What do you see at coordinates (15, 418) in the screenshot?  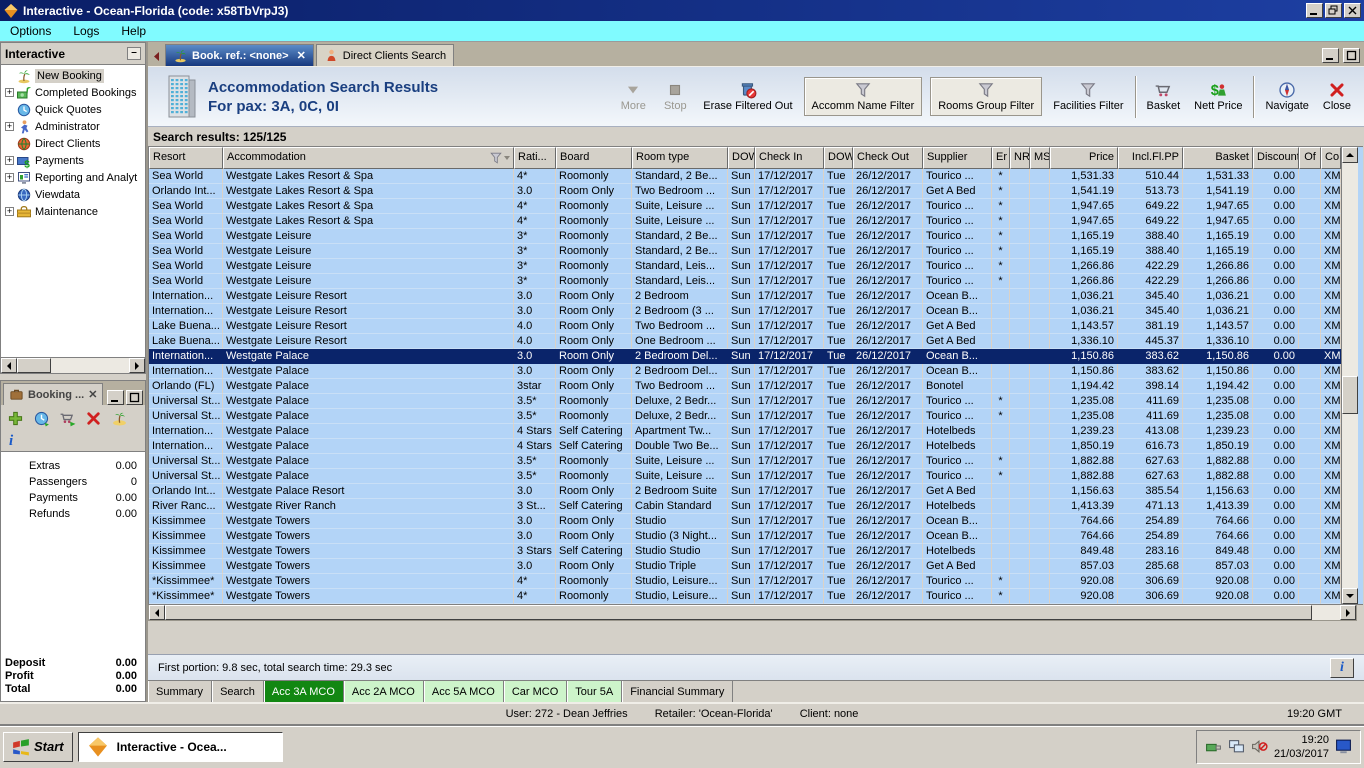 I see `add-icon` at bounding box center [15, 418].